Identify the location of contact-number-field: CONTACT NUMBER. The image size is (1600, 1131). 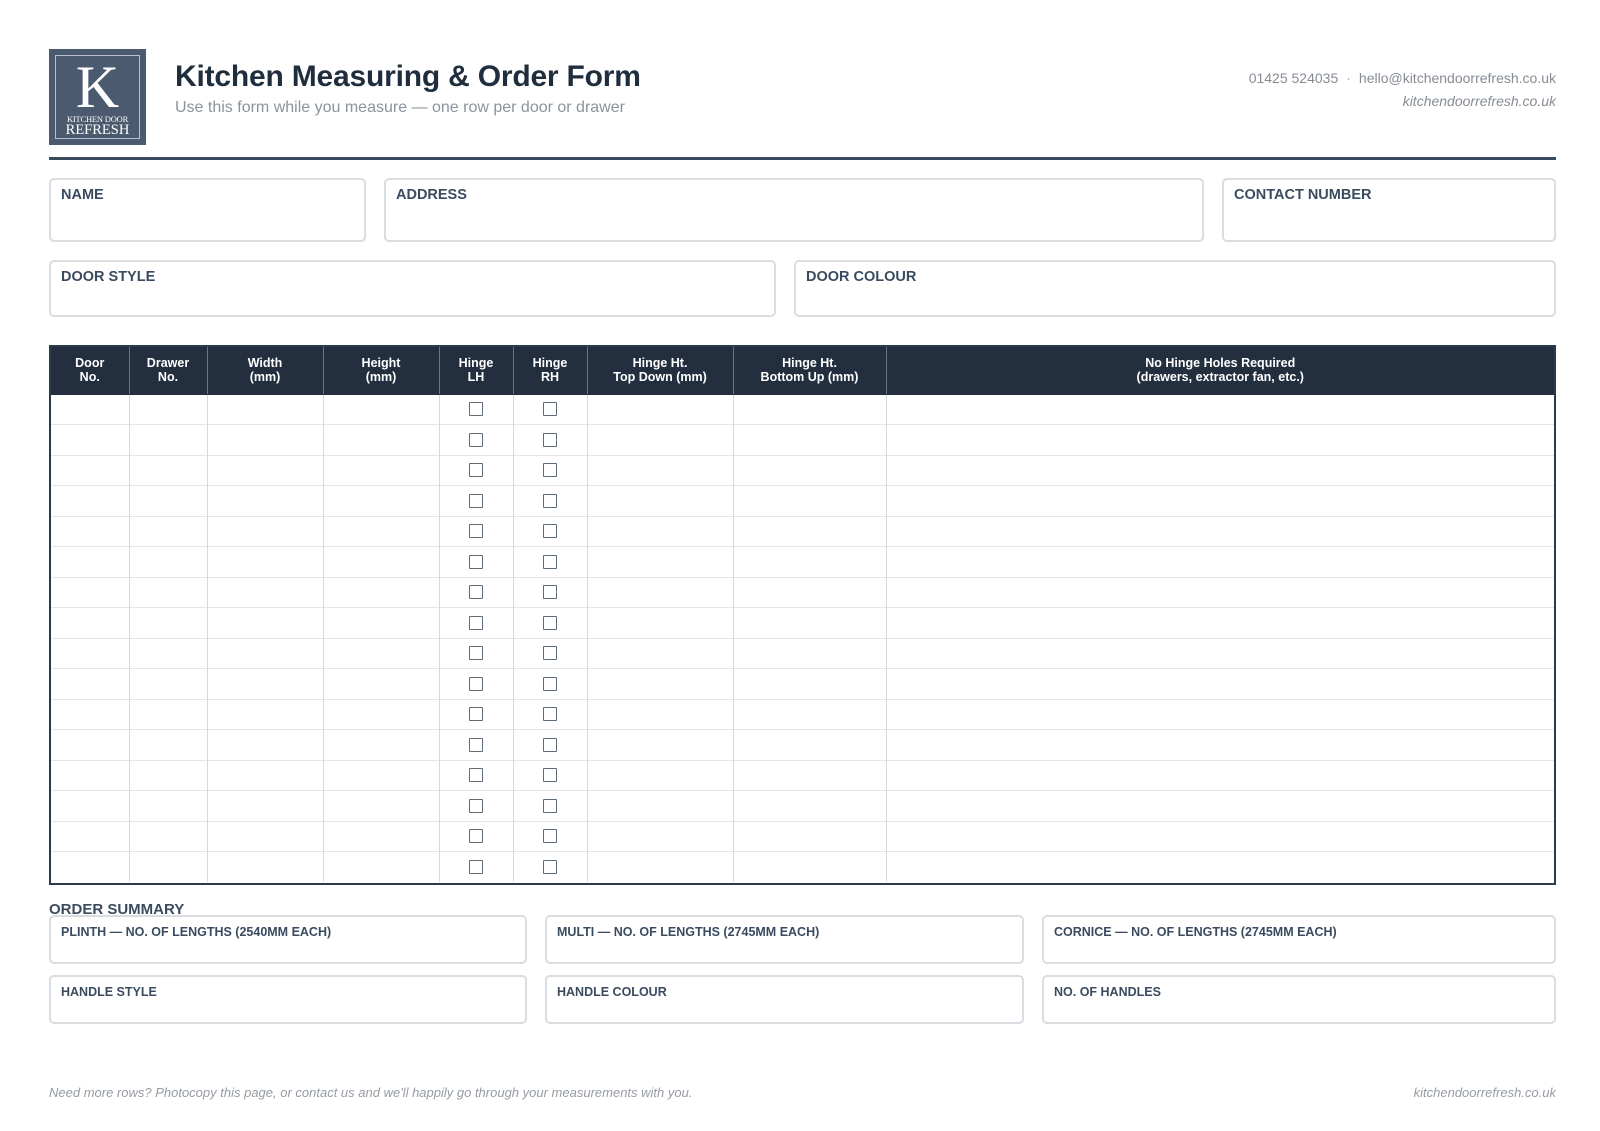
(1389, 210).